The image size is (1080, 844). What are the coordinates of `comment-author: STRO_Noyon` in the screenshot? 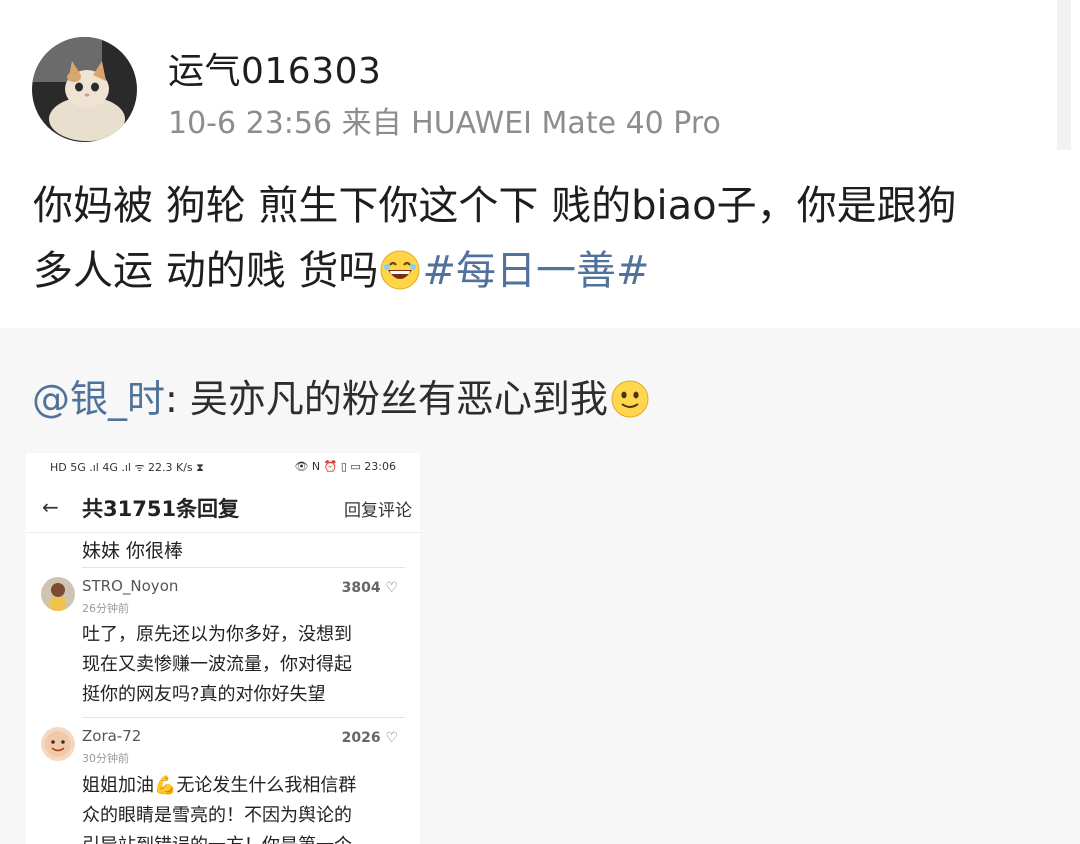 It's located at (130, 586).